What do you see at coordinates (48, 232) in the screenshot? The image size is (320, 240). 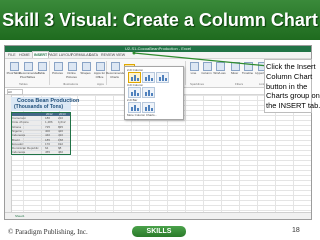 I see `copyright-notice: © Paradigm Publishing, Inc.` at bounding box center [48, 232].